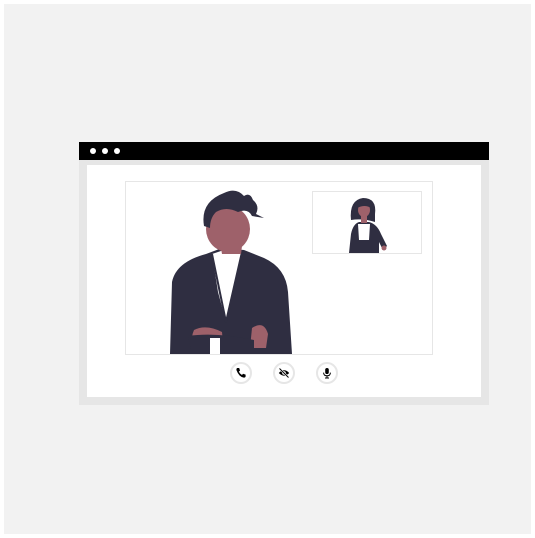 The height and width of the screenshot is (538, 535). What do you see at coordinates (93, 151) in the screenshot?
I see `window-close-dot` at bounding box center [93, 151].